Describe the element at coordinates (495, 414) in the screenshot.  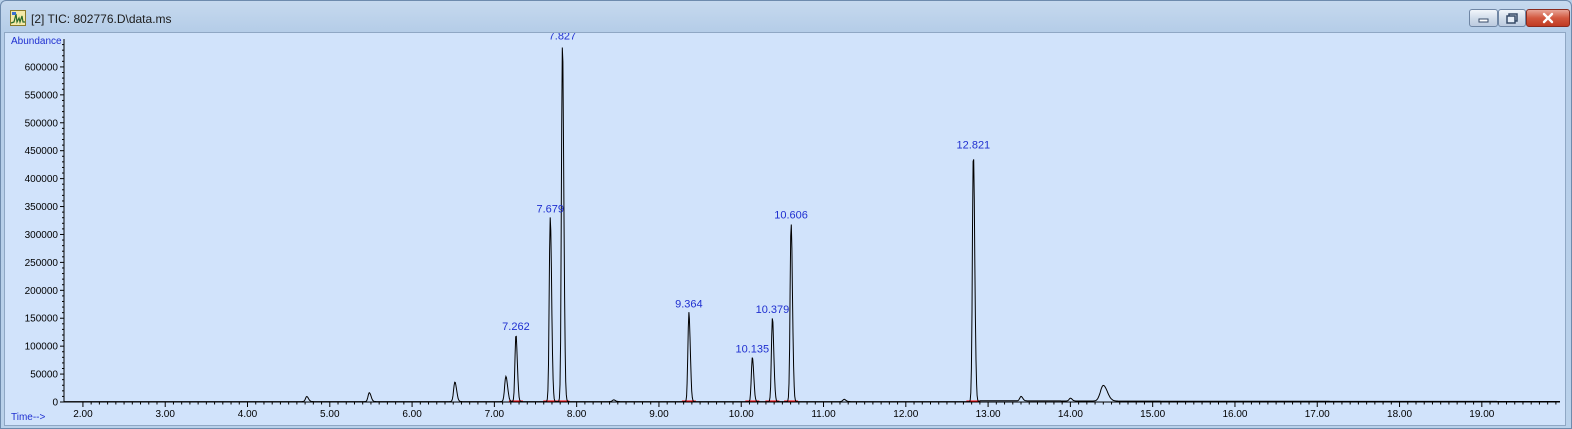
I see `x-tick-label: 7.00` at that location.